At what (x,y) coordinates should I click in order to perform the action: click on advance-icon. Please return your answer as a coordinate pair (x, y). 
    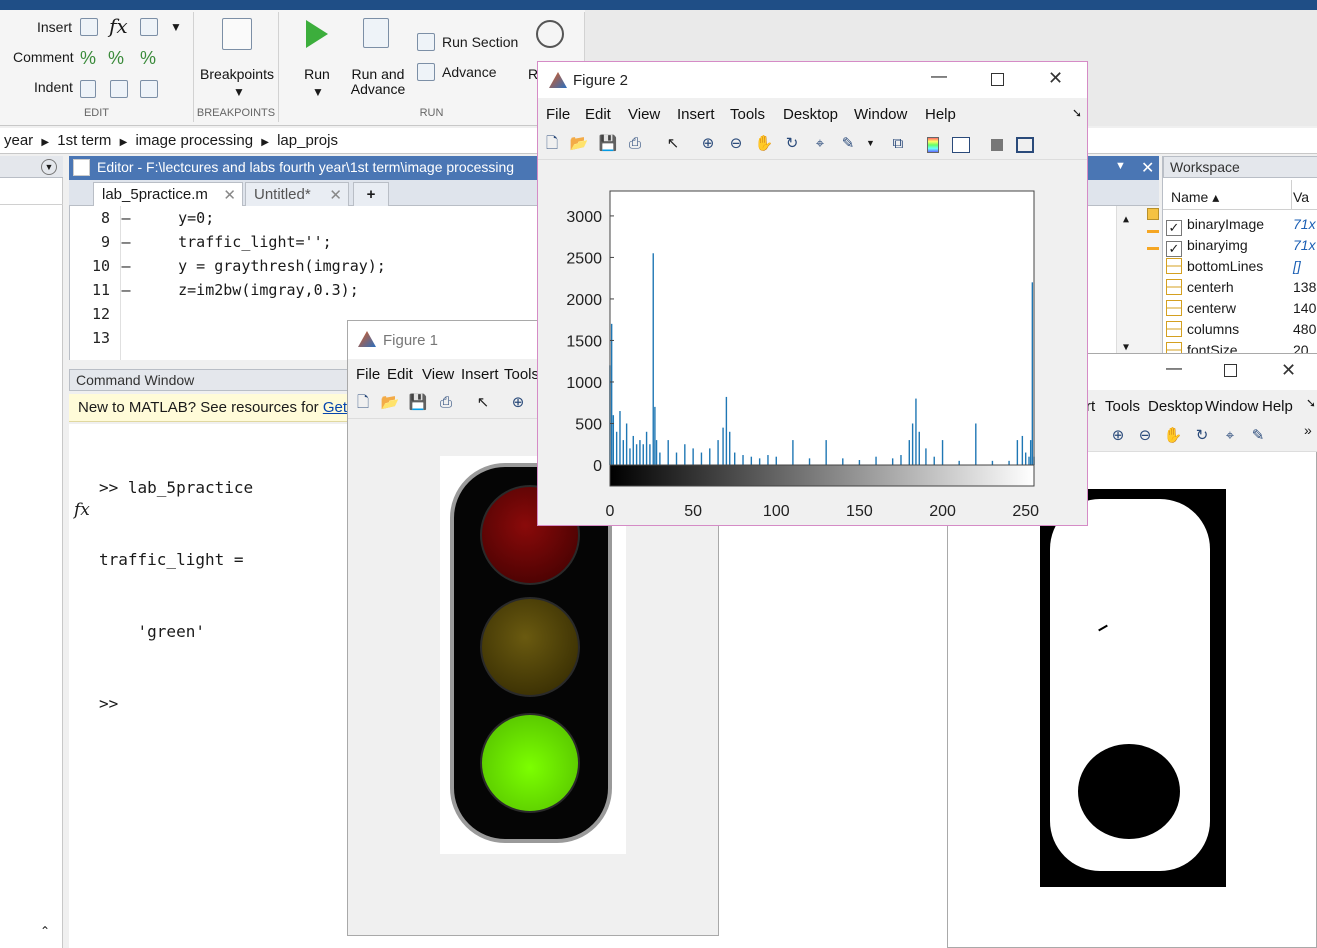
    Looking at the image, I should click on (426, 72).